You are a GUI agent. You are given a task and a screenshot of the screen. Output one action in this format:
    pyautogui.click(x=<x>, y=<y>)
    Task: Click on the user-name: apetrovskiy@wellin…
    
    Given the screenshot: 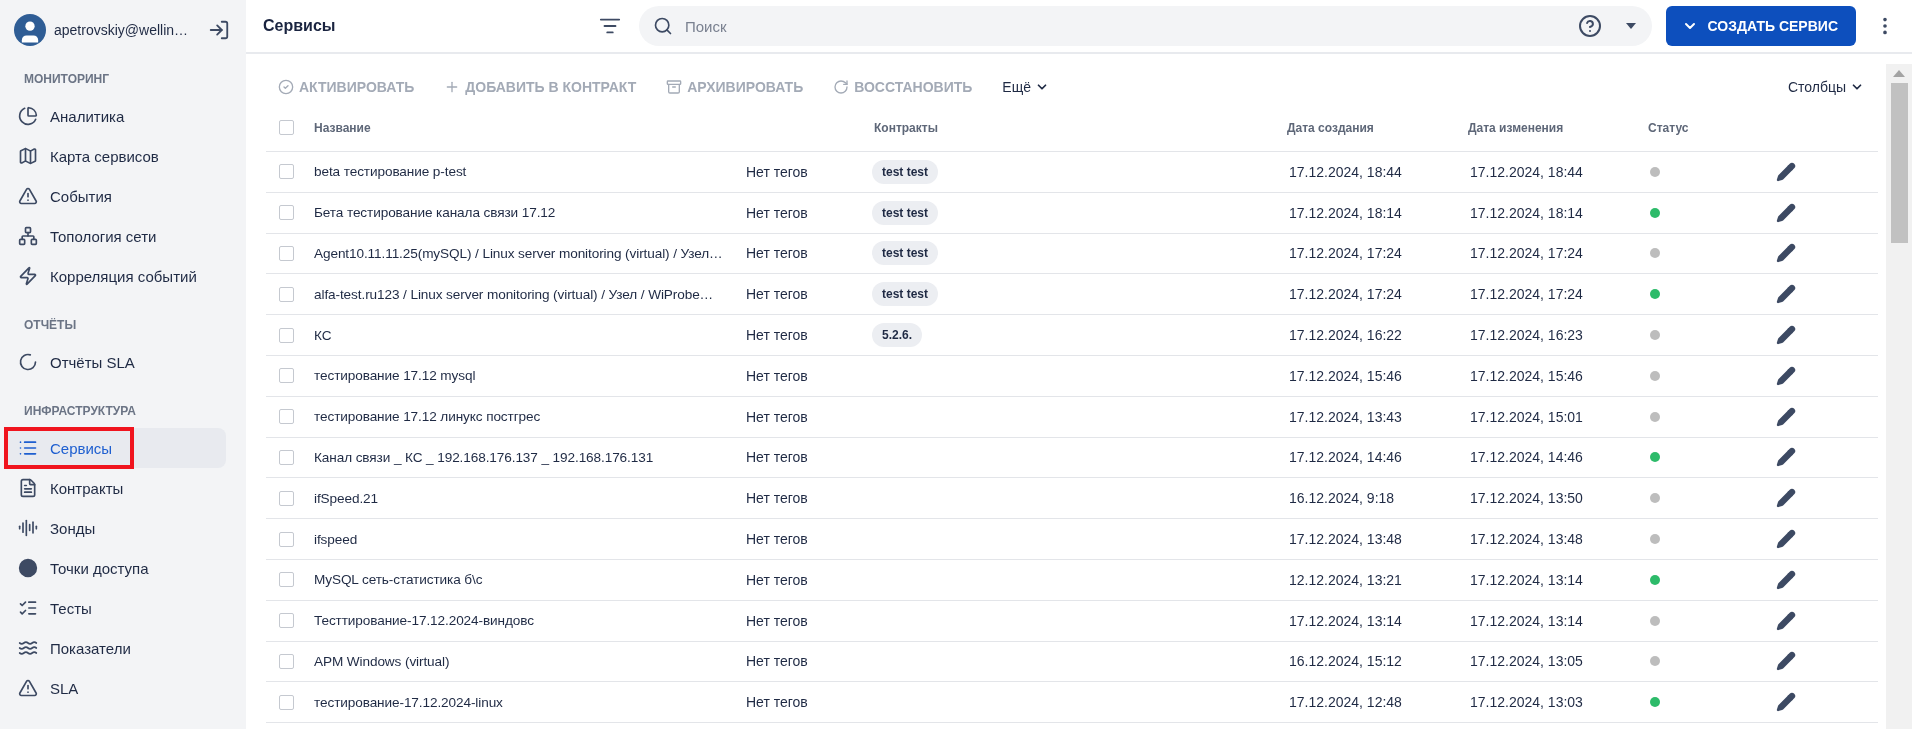 What is the action you would take?
    pyautogui.click(x=122, y=30)
    